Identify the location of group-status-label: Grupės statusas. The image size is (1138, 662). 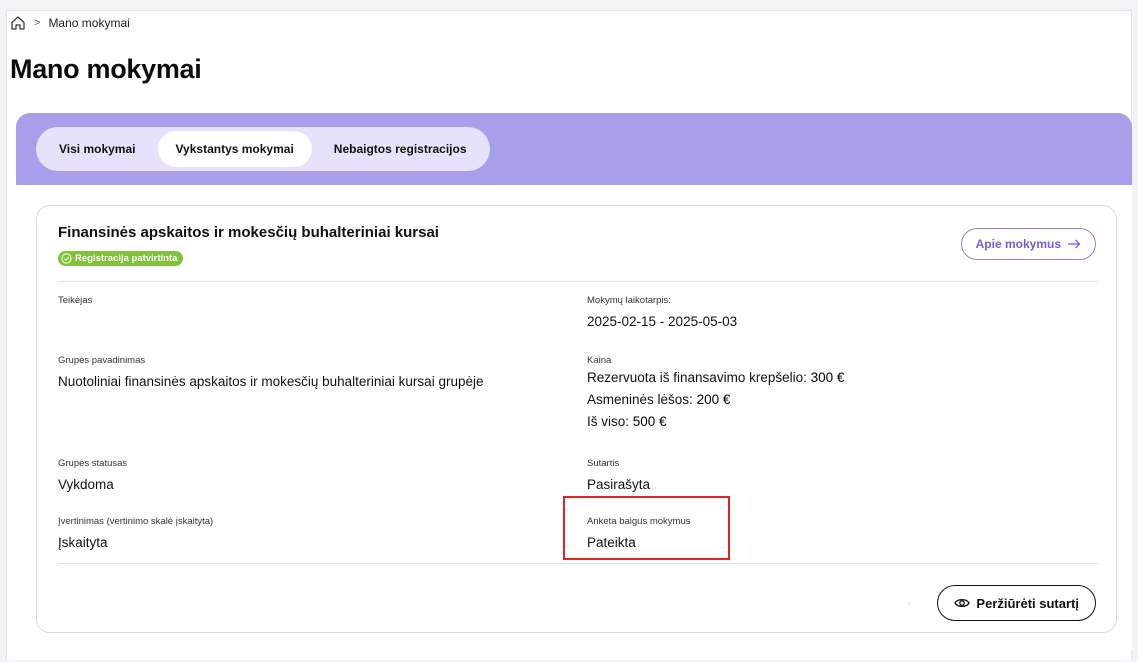
(93, 463).